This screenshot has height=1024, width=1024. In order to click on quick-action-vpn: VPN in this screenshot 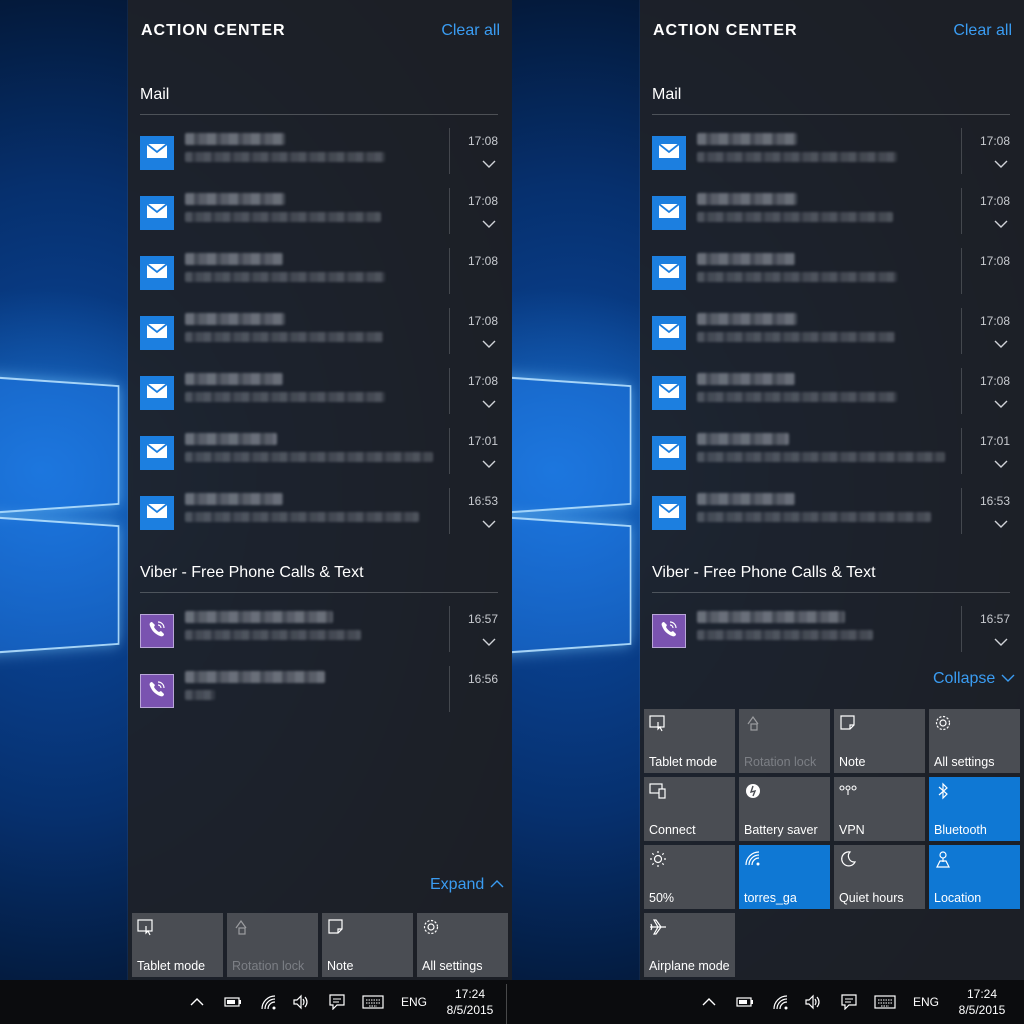, I will do `click(879, 809)`.